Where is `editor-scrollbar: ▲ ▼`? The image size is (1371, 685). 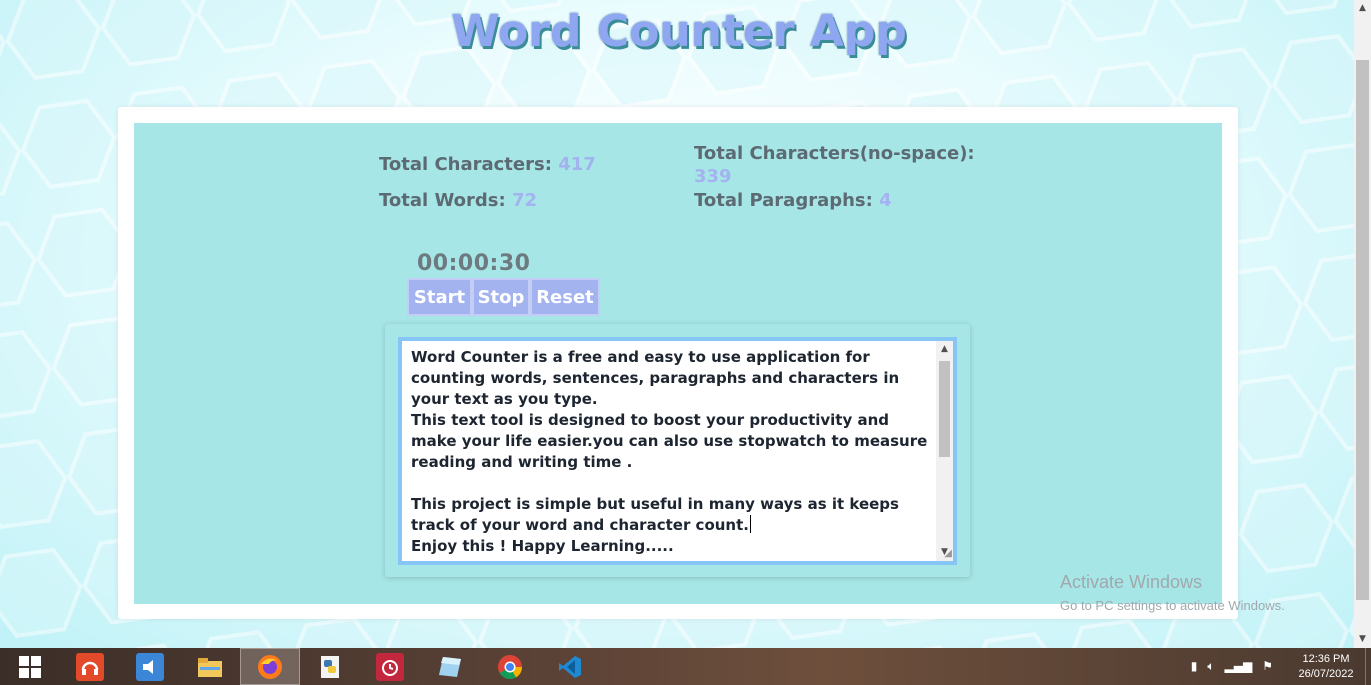
editor-scrollbar: ▲ ▼ is located at coordinates (944, 451).